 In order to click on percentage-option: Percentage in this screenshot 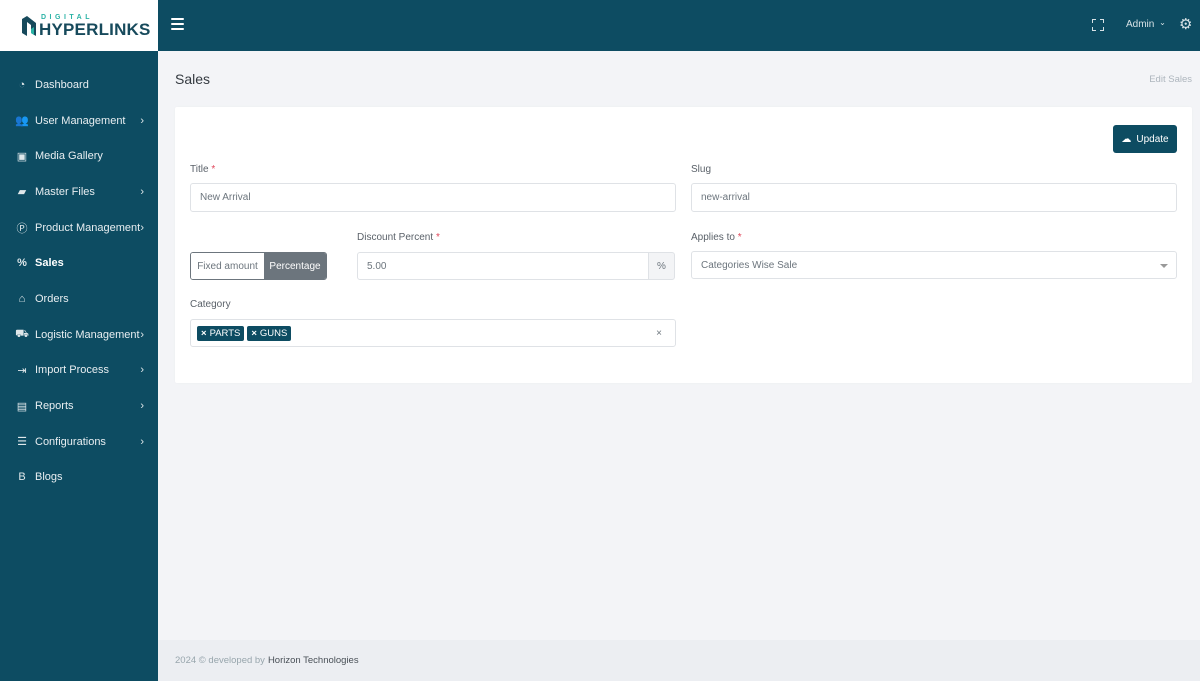, I will do `click(295, 266)`.